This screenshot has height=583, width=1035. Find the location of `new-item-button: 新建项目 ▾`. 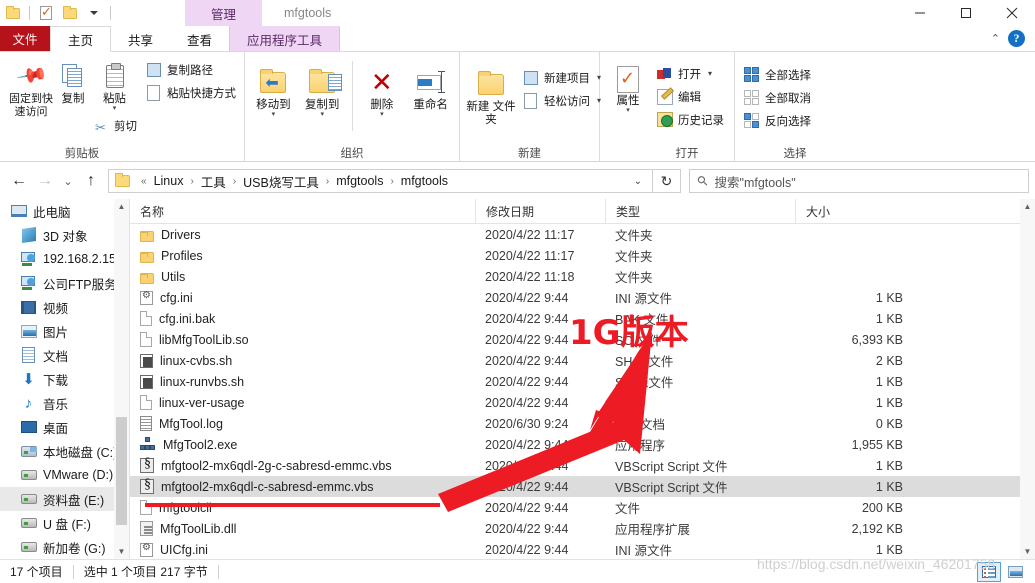

new-item-button: 新建项目 ▾ is located at coordinates (561, 77).